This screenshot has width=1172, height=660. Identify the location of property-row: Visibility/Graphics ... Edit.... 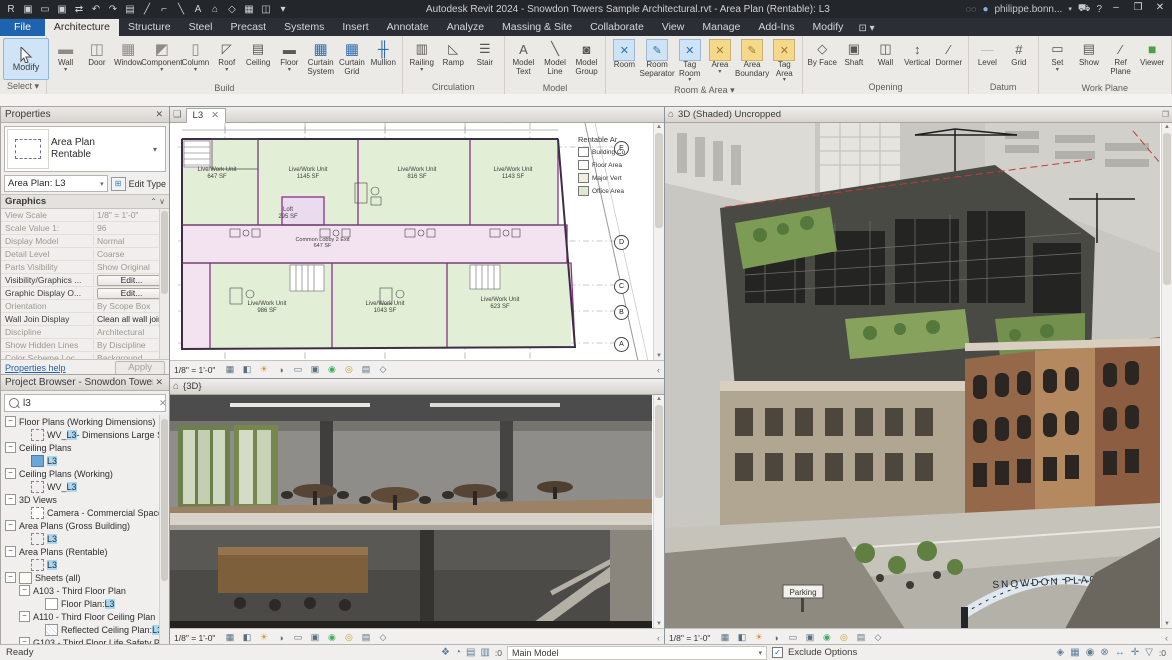
(85, 280).